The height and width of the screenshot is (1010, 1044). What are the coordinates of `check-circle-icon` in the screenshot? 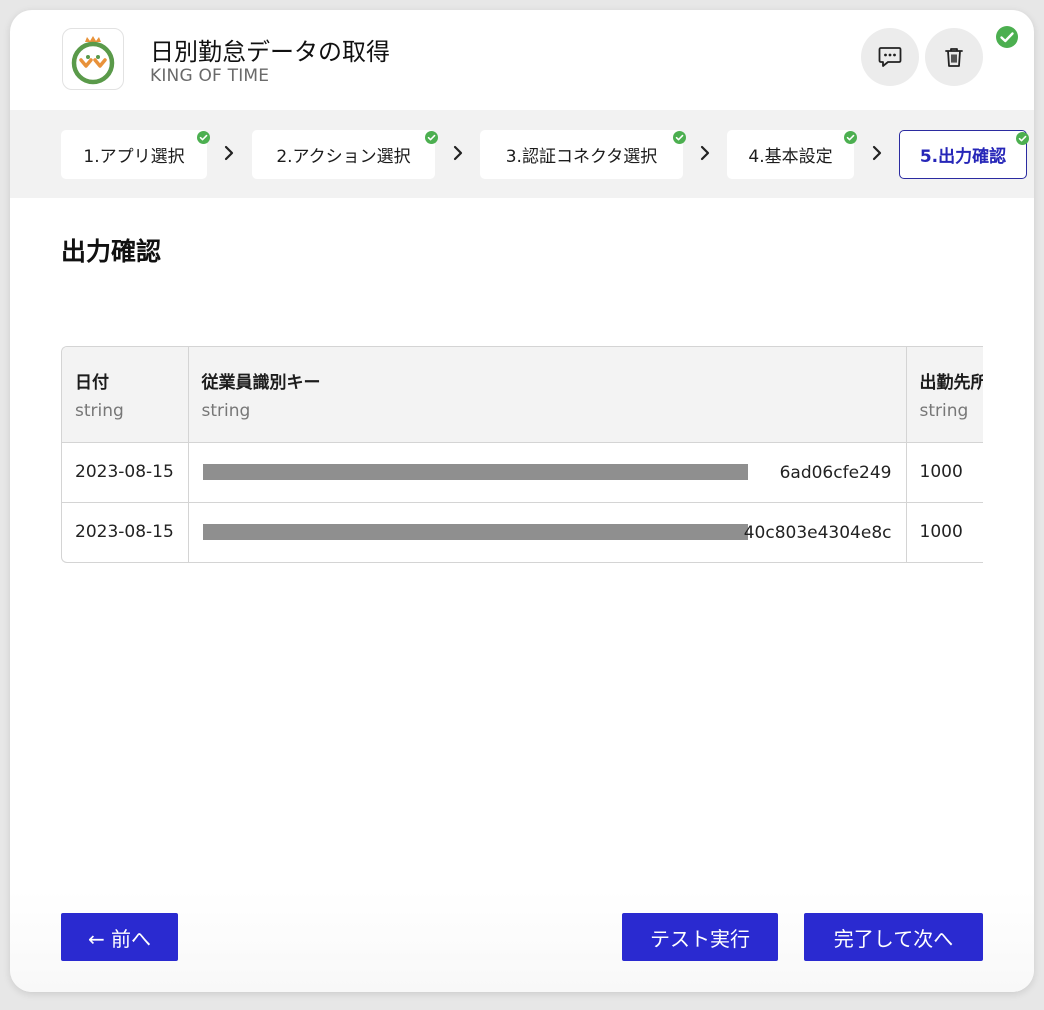 It's located at (1007, 37).